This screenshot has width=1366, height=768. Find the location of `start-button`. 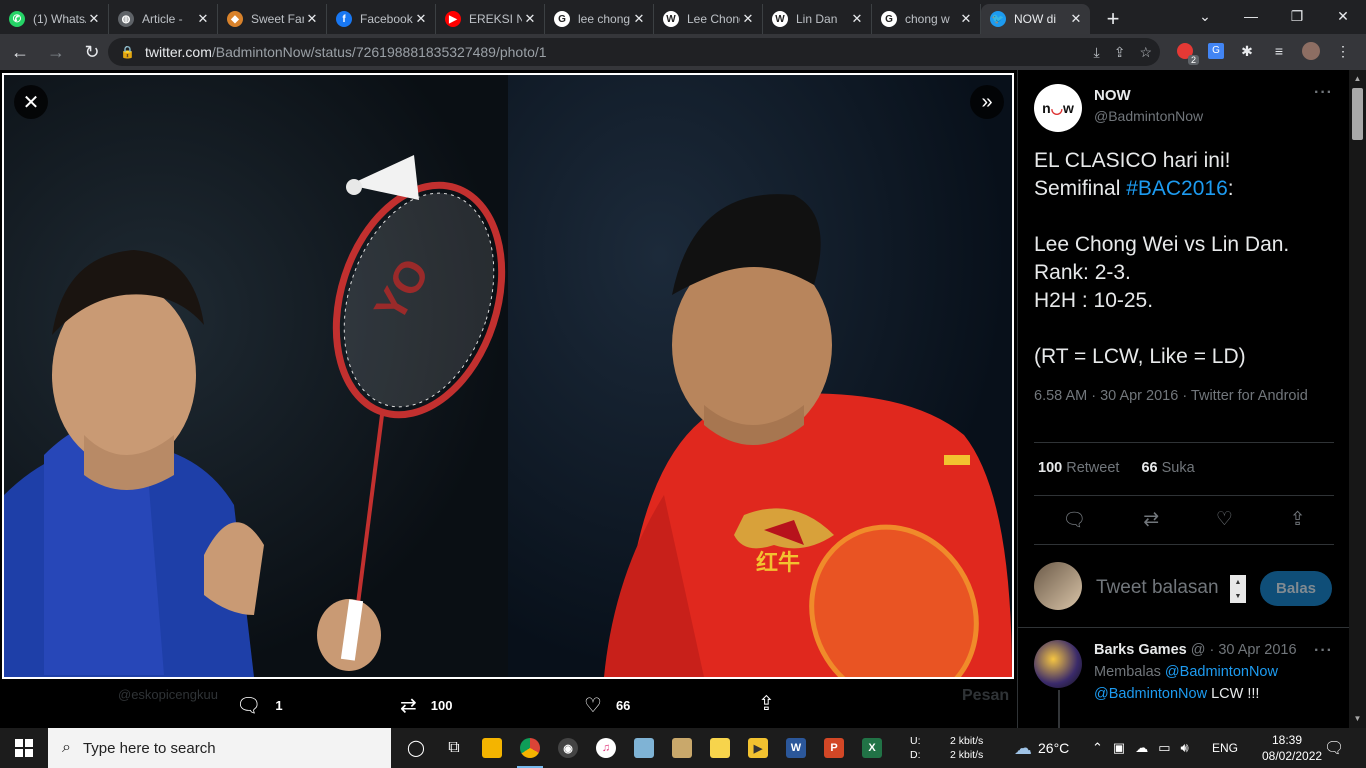

start-button is located at coordinates (24, 748).